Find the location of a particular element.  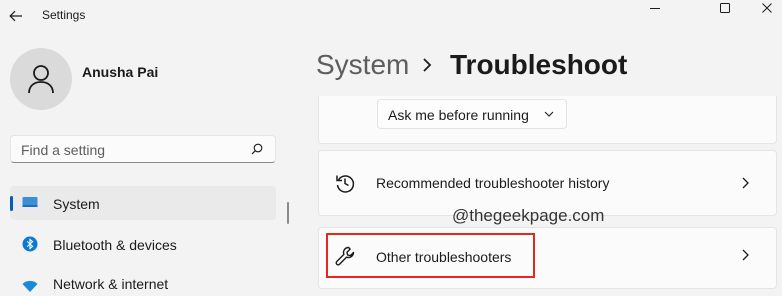

sidebar-scrollbar is located at coordinates (288, 213).